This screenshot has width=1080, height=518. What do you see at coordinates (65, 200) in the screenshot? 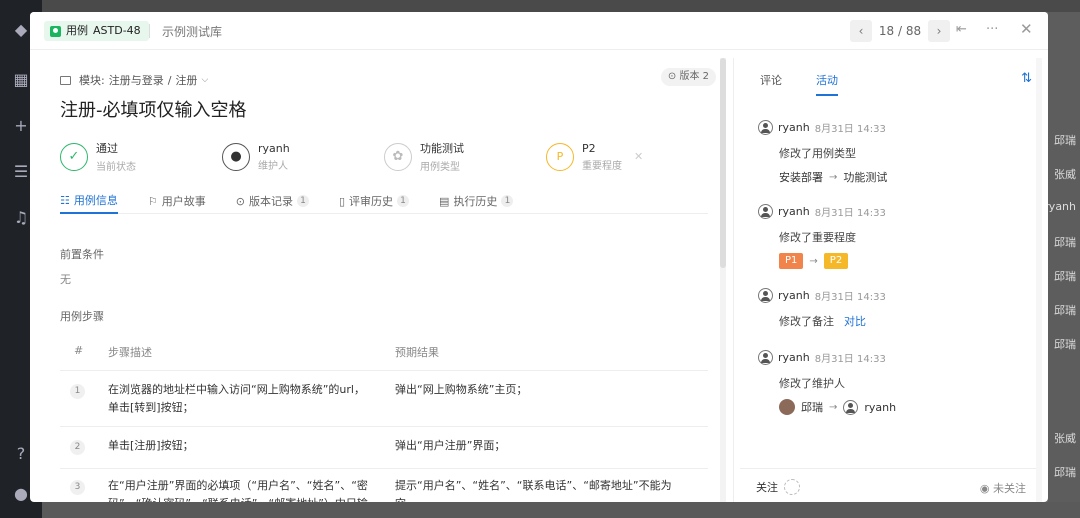
I see `list-icon: ☷` at bounding box center [65, 200].